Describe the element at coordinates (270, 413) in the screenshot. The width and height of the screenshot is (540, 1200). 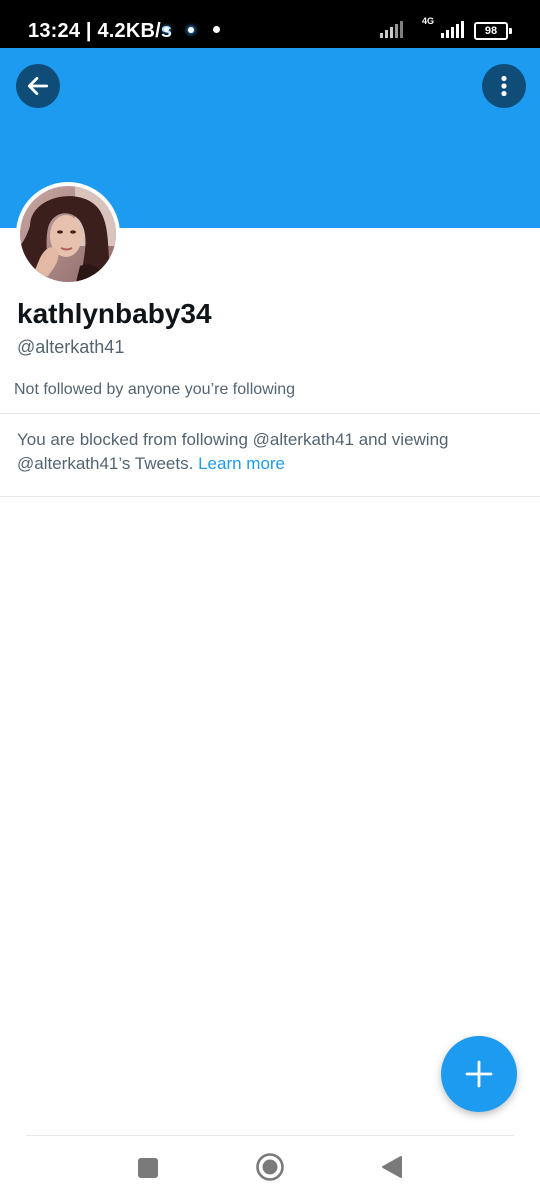
I see `divider-top` at that location.